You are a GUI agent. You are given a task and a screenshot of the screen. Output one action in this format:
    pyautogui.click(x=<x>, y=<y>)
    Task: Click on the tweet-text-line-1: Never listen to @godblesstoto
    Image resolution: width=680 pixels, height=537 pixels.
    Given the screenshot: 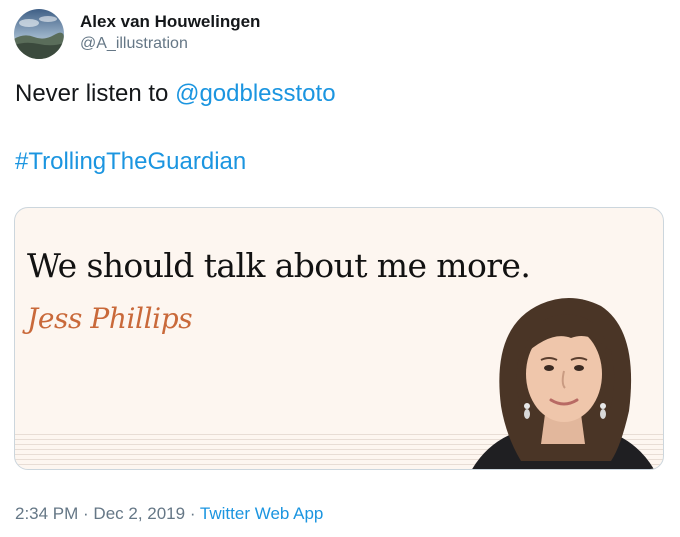 What is the action you would take?
    pyautogui.click(x=175, y=94)
    